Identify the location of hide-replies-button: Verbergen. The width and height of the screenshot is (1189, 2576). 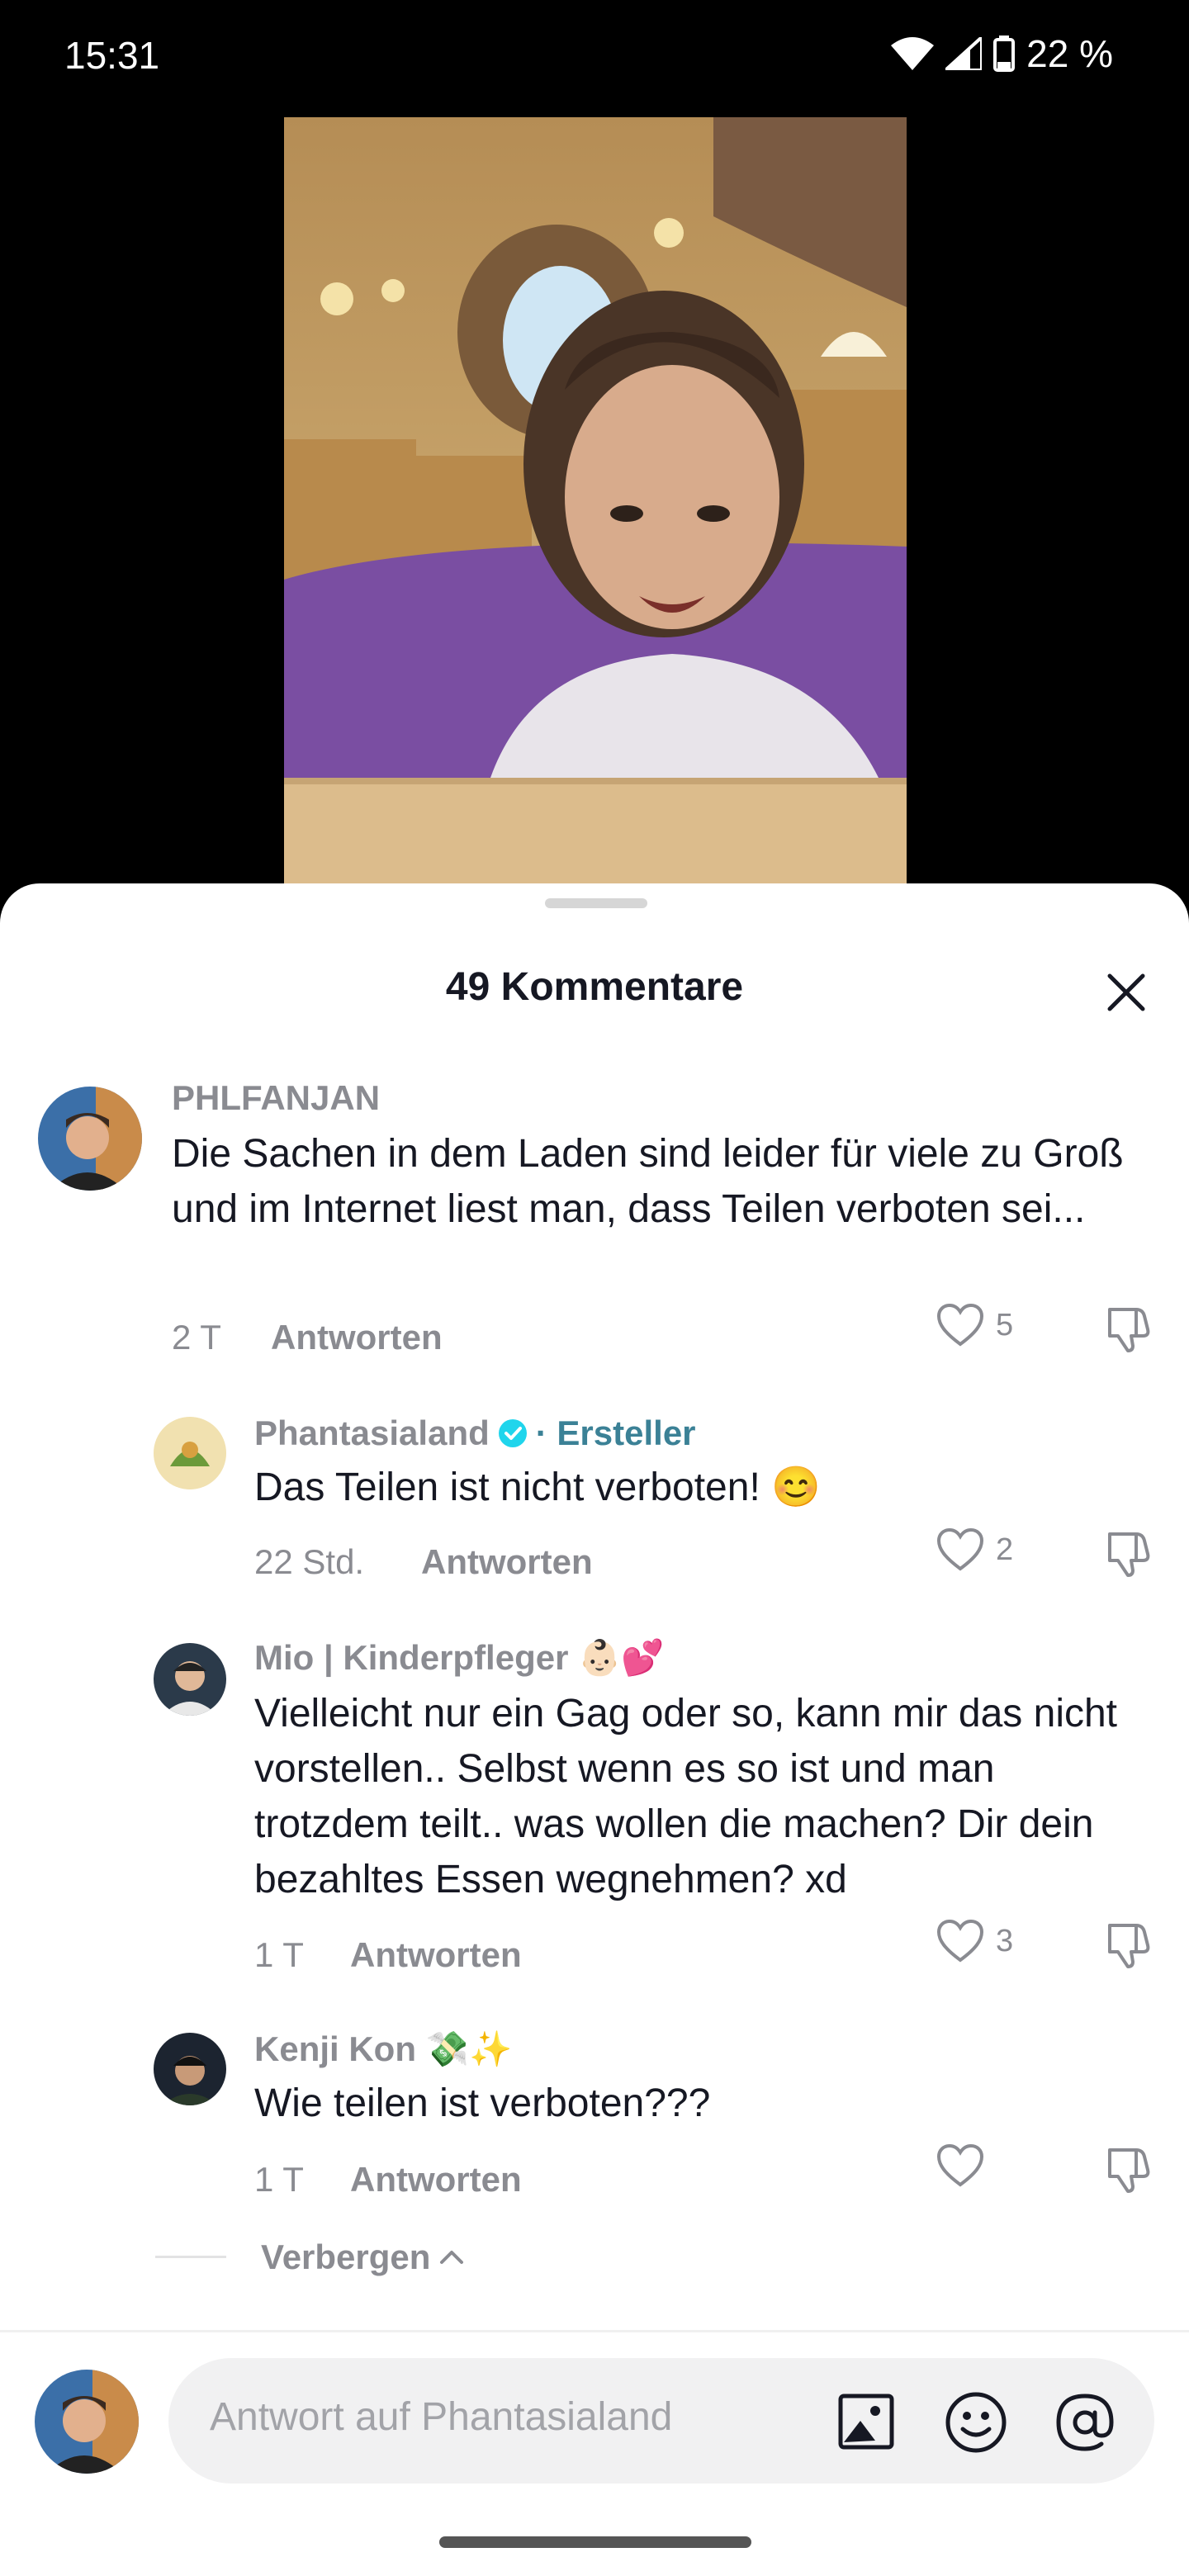
(363, 2257).